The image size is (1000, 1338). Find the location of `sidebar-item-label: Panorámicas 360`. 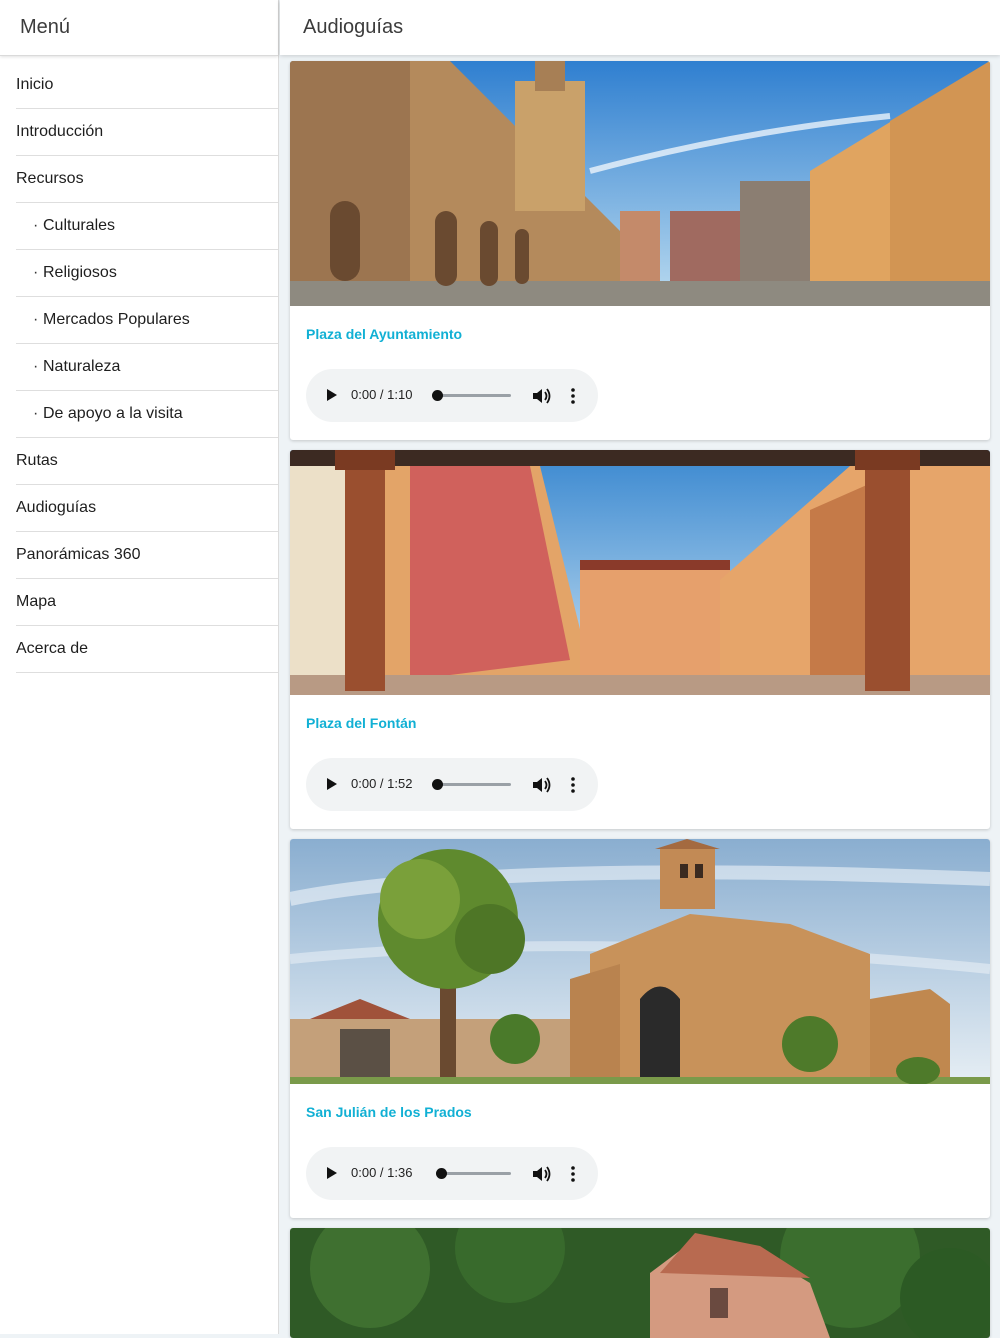

sidebar-item-label: Panorámicas 360 is located at coordinates (78, 554).